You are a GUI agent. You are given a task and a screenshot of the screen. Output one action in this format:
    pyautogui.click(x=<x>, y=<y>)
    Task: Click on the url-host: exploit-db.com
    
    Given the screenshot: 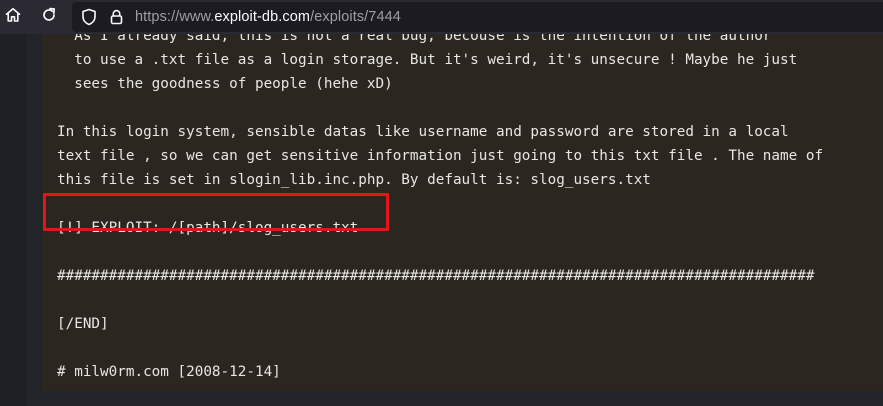 What is the action you would take?
    pyautogui.click(x=262, y=17)
    